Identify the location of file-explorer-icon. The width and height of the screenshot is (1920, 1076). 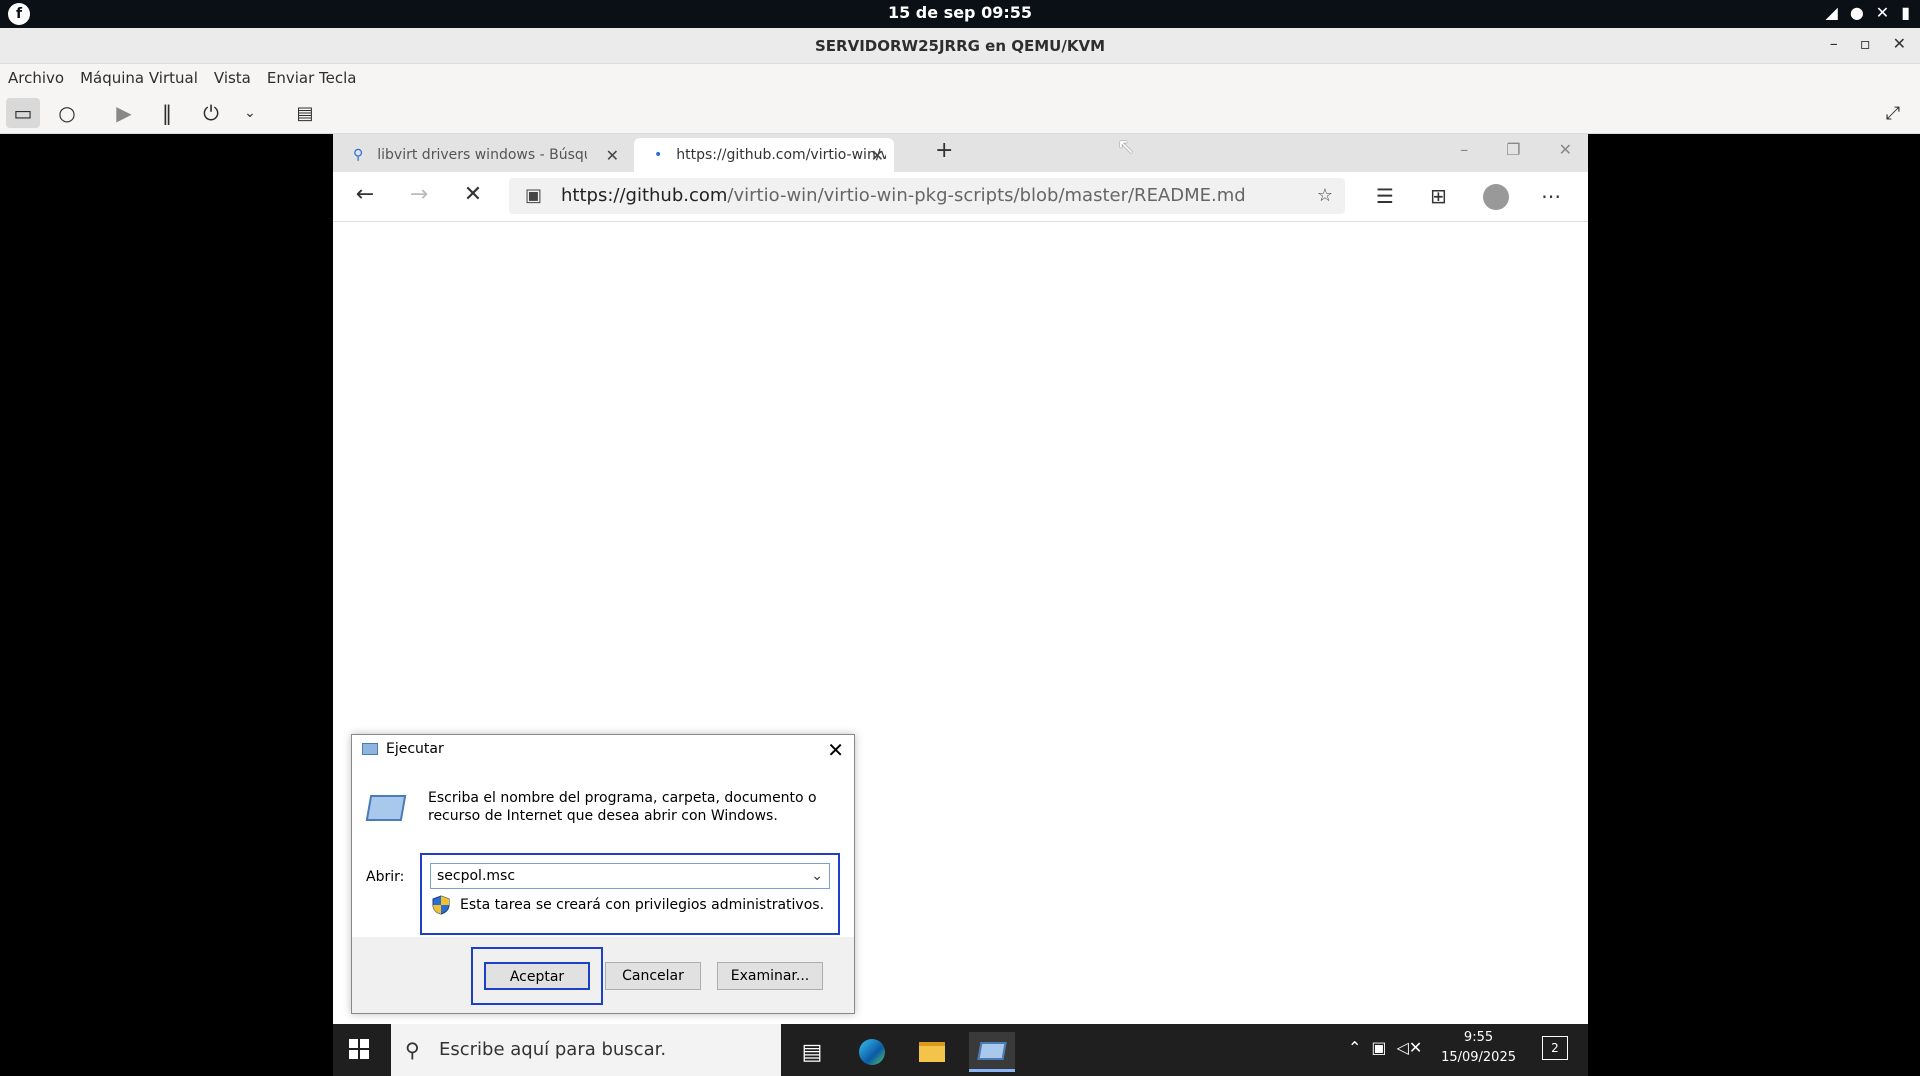
(932, 1052).